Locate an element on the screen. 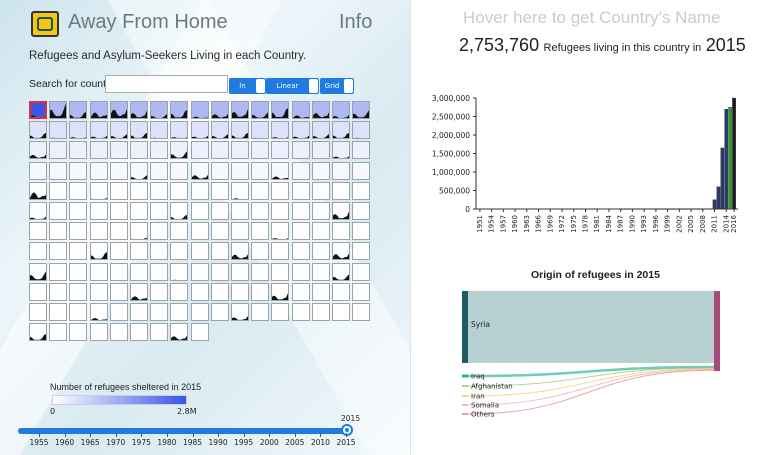 The width and height of the screenshot is (766, 455). bar-2002 is located at coordinates (679, 209).